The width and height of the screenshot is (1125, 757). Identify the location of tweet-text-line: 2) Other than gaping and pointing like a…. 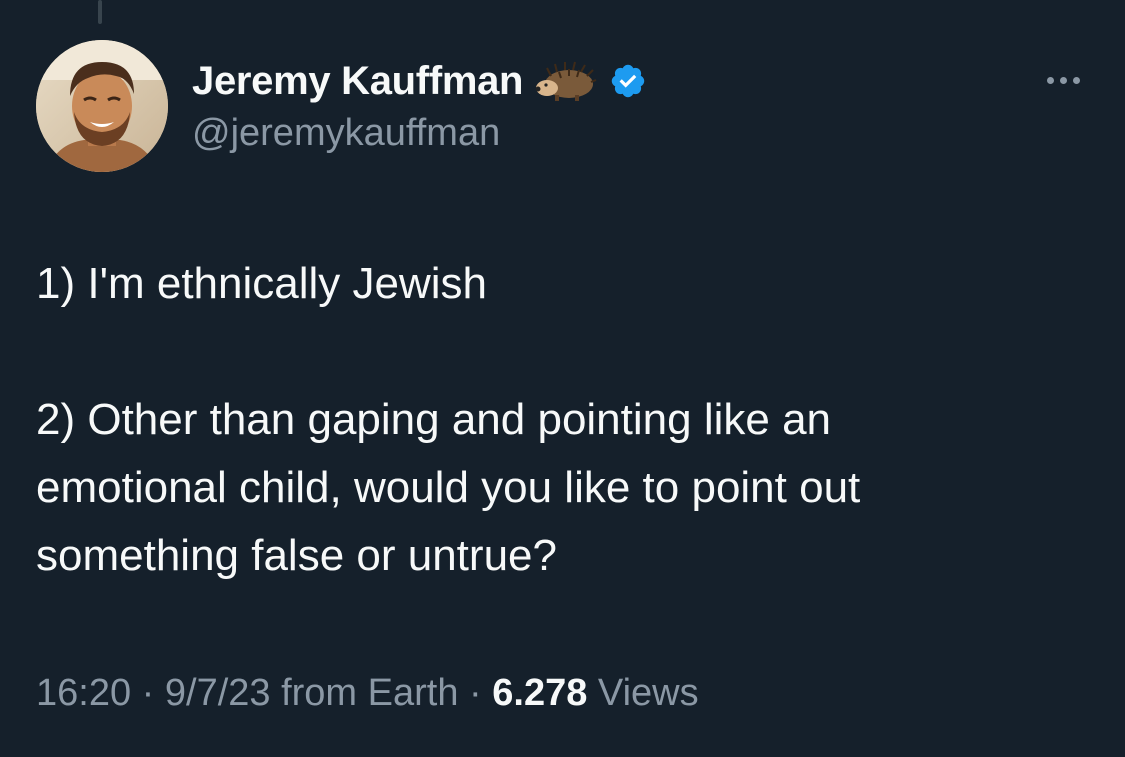
(434, 419).